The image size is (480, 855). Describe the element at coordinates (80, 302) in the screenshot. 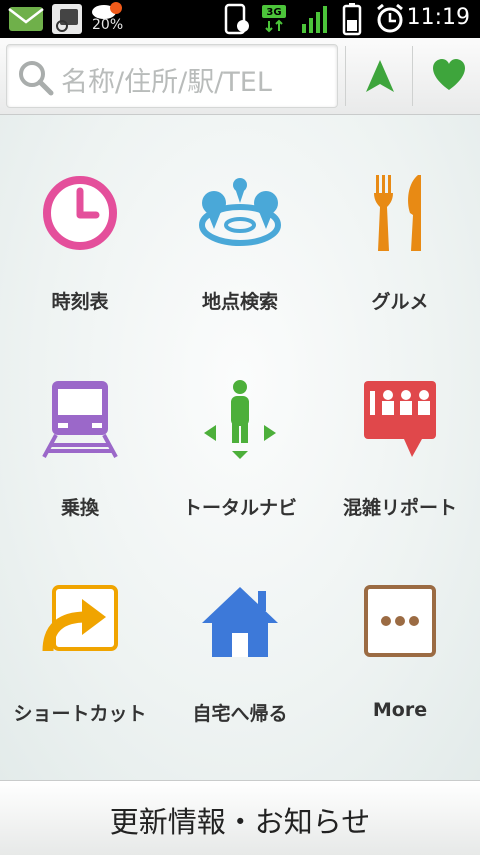

I see `menu-label: 時刻表` at that location.